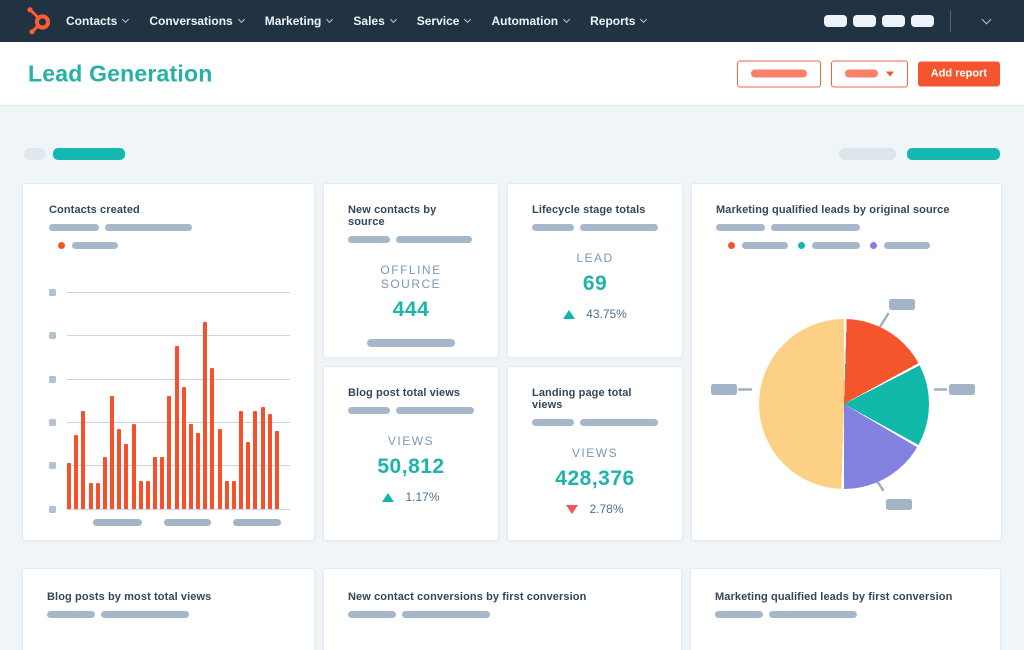 Image resolution: width=1024 pixels, height=650 pixels. I want to click on metric-delta: 2.78%, so click(595, 509).